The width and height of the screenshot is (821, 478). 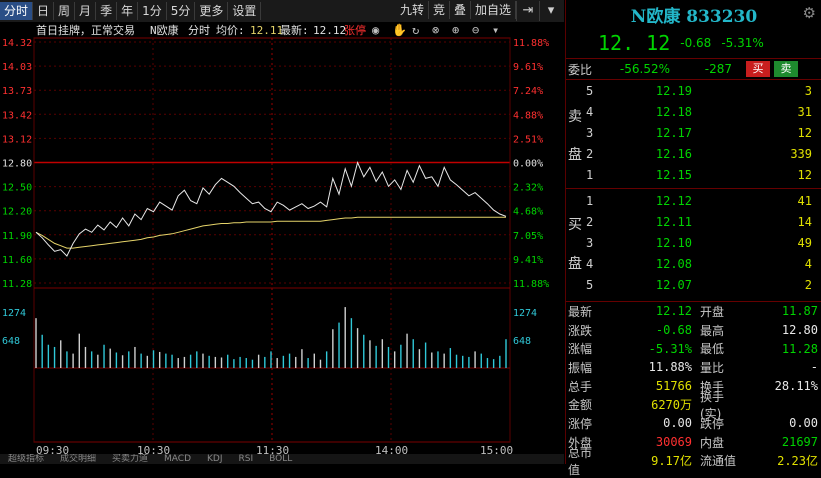 I want to click on price-tick: 14.03, so click(x=17, y=67).